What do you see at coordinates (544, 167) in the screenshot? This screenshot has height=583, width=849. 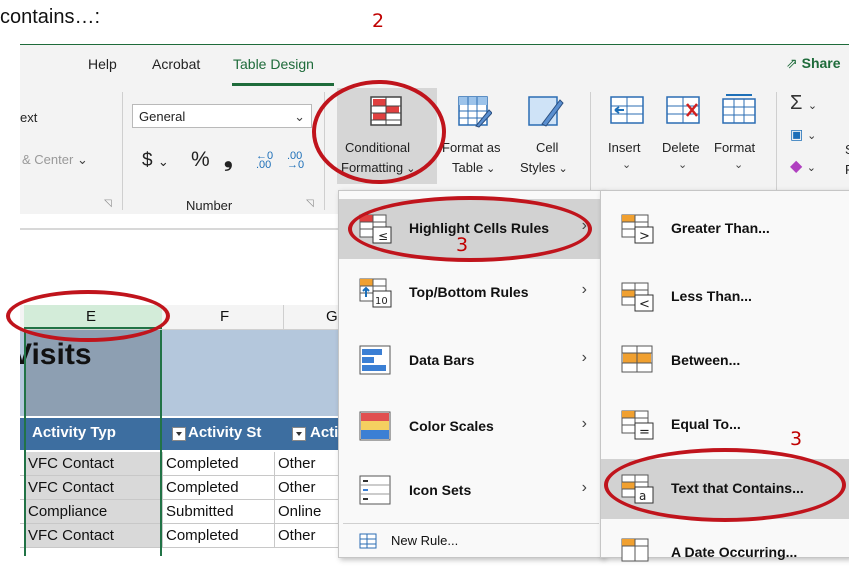 I see `cs-label-line2: Styles ⌄` at bounding box center [544, 167].